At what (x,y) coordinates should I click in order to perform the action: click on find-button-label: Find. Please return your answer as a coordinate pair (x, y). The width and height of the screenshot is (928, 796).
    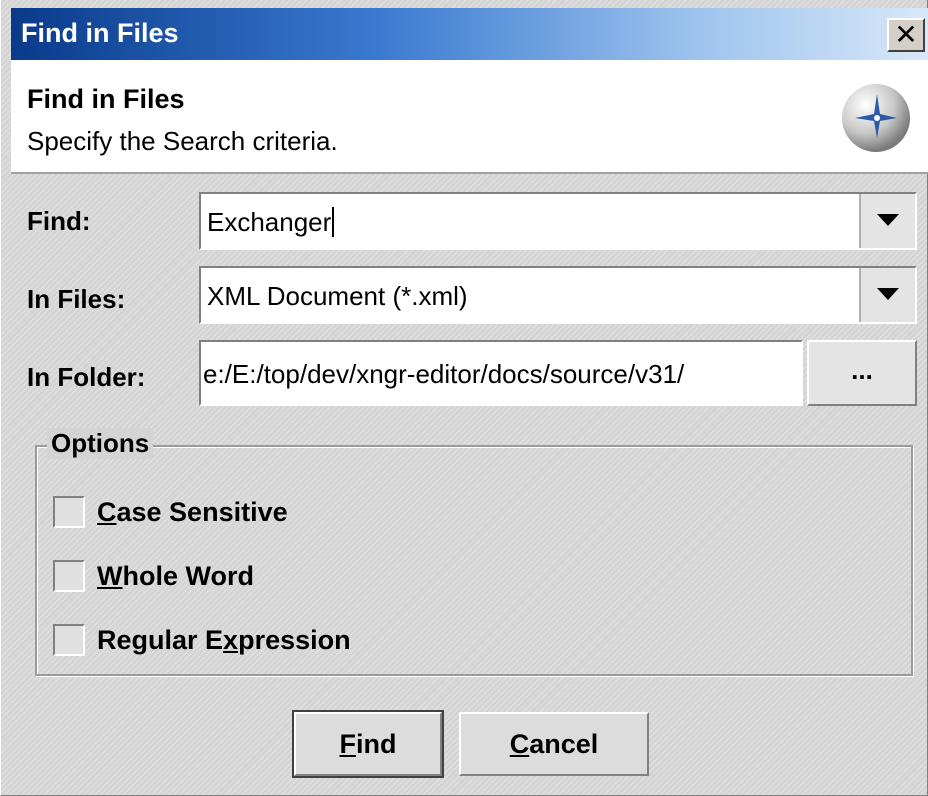
    Looking at the image, I should click on (368, 743).